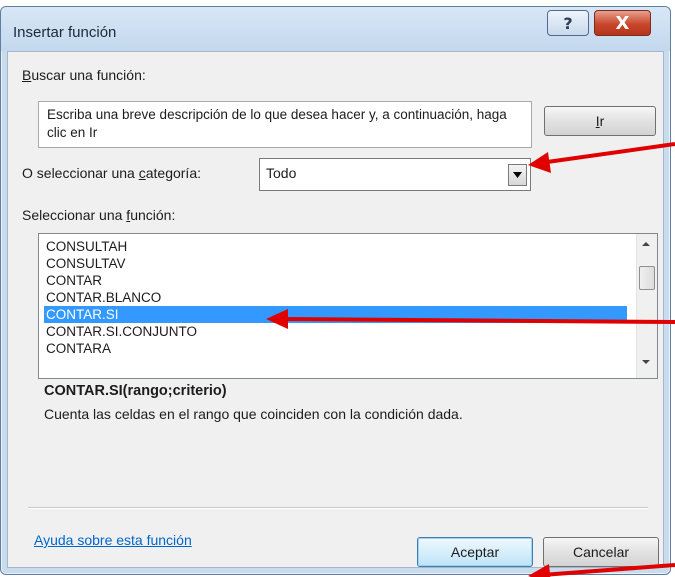  What do you see at coordinates (335, 280) in the screenshot?
I see `function-list-item: CONTAR` at bounding box center [335, 280].